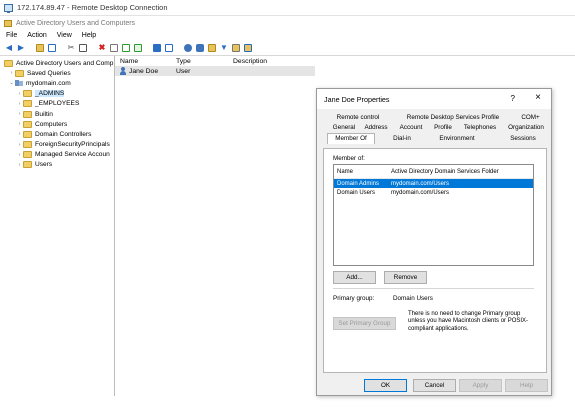  Describe the element at coordinates (413, 298) in the screenshot. I see `primary-group-value: Domain Users` at that location.